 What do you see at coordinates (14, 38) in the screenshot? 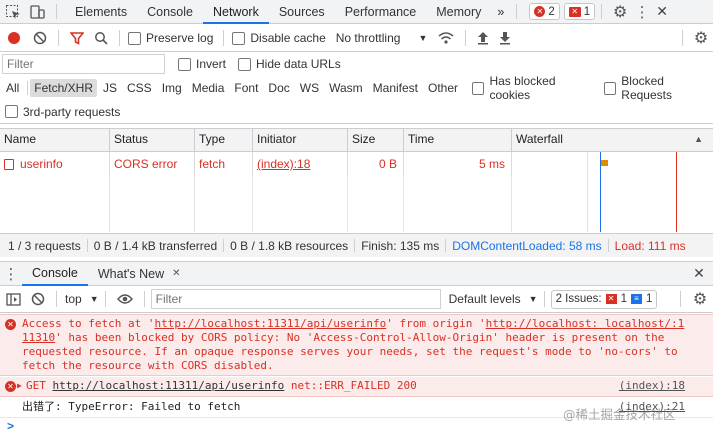
I see `record-button` at bounding box center [14, 38].